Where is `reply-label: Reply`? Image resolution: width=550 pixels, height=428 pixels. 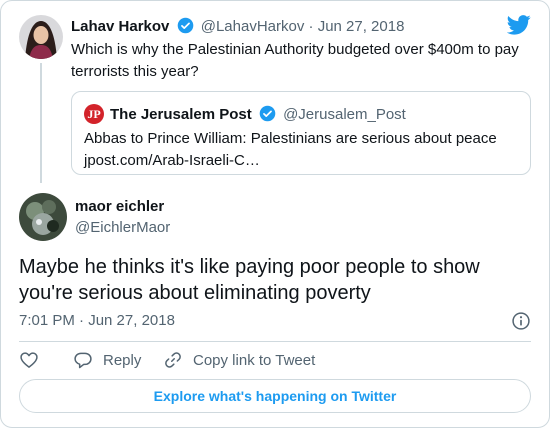 reply-label: Reply is located at coordinates (122, 360).